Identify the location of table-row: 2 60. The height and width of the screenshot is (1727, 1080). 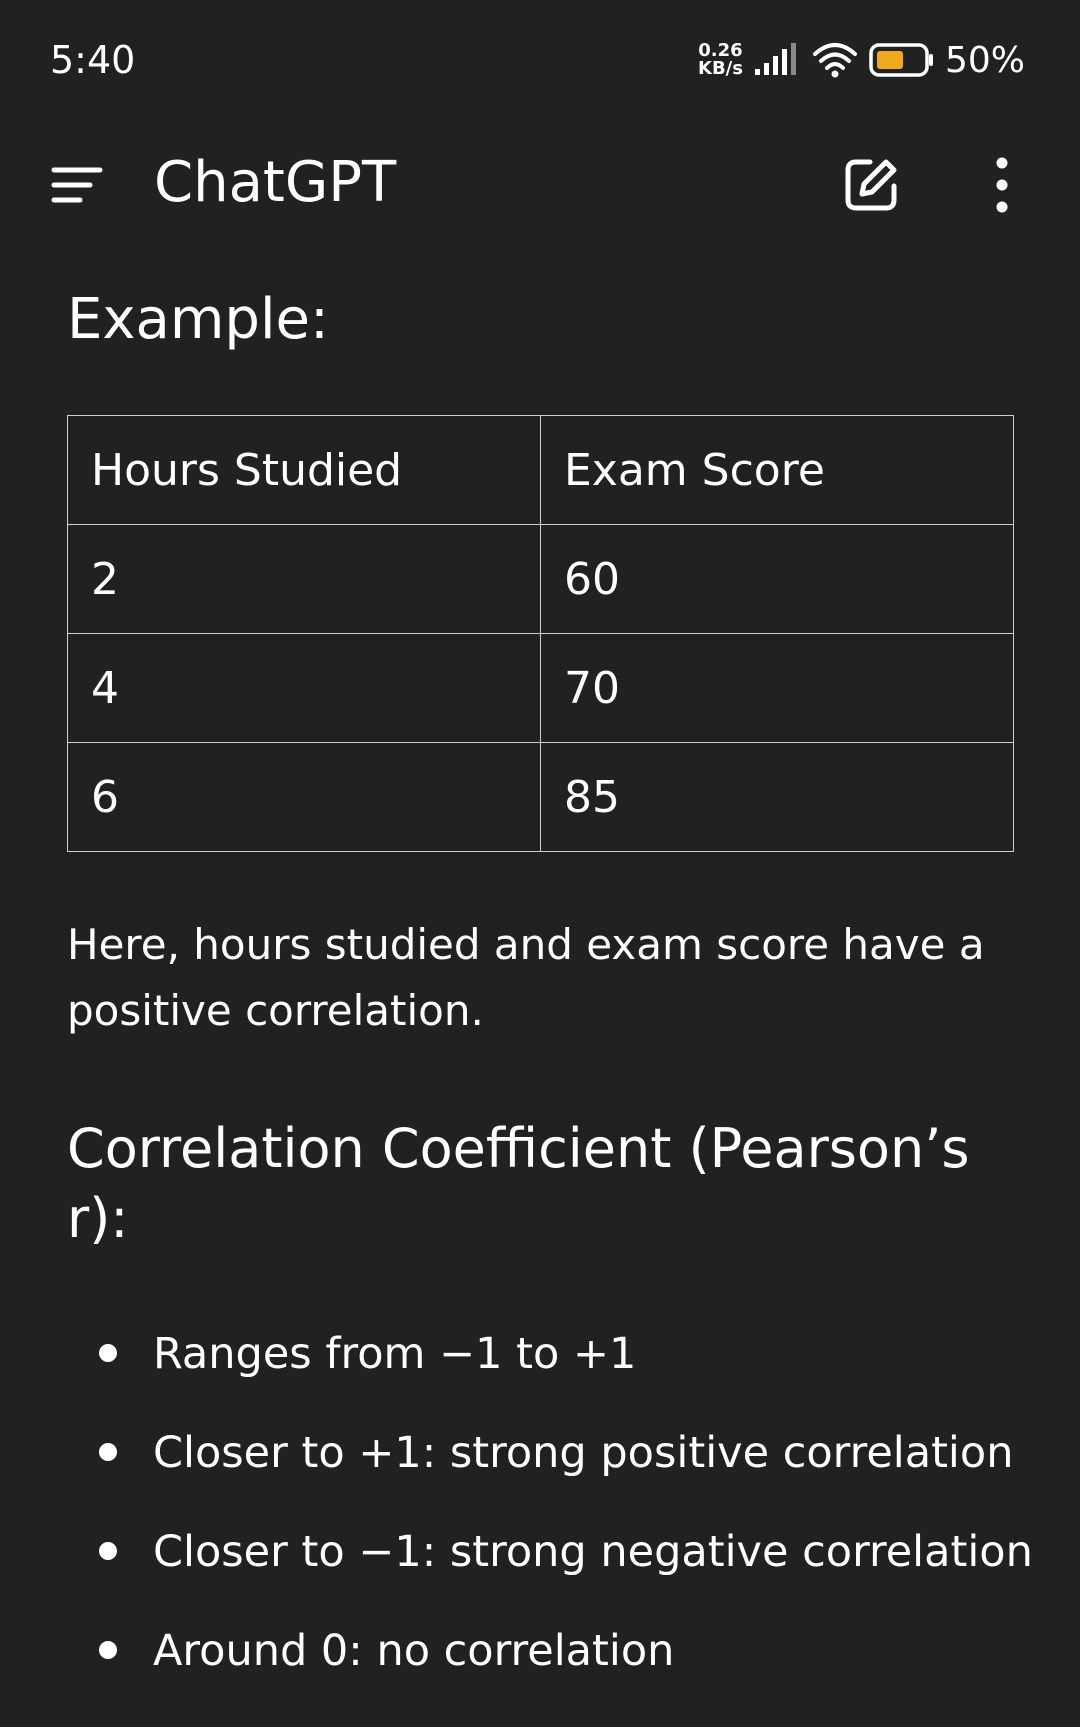
(540, 579).